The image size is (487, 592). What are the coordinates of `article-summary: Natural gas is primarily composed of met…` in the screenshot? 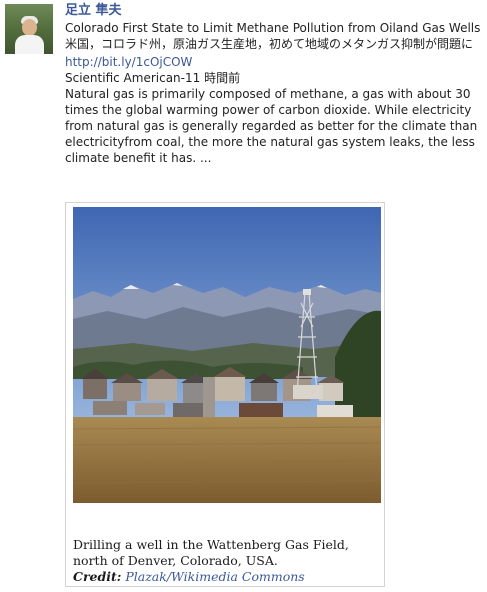 It's located at (271, 126).